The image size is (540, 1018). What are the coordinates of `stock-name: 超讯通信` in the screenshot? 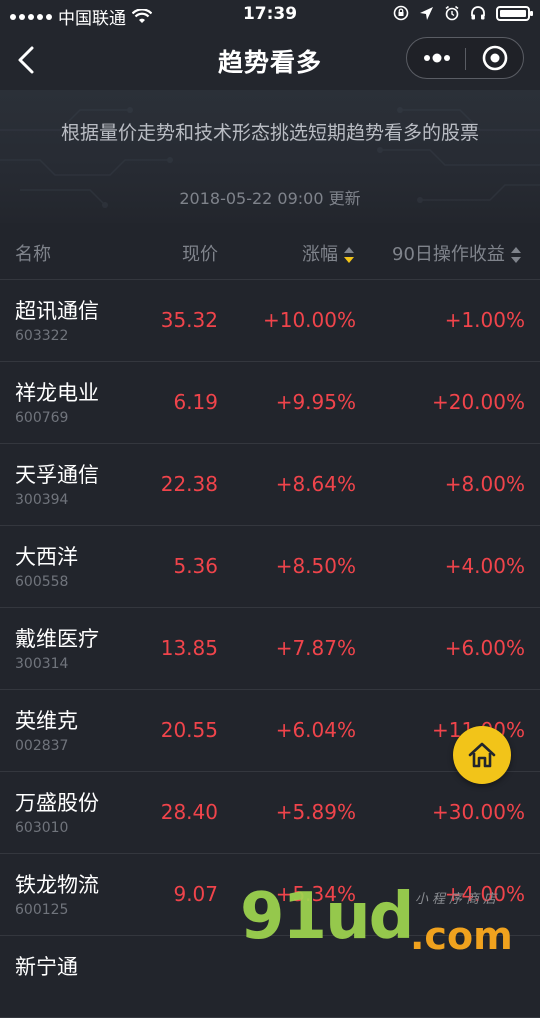 It's located at (57, 311).